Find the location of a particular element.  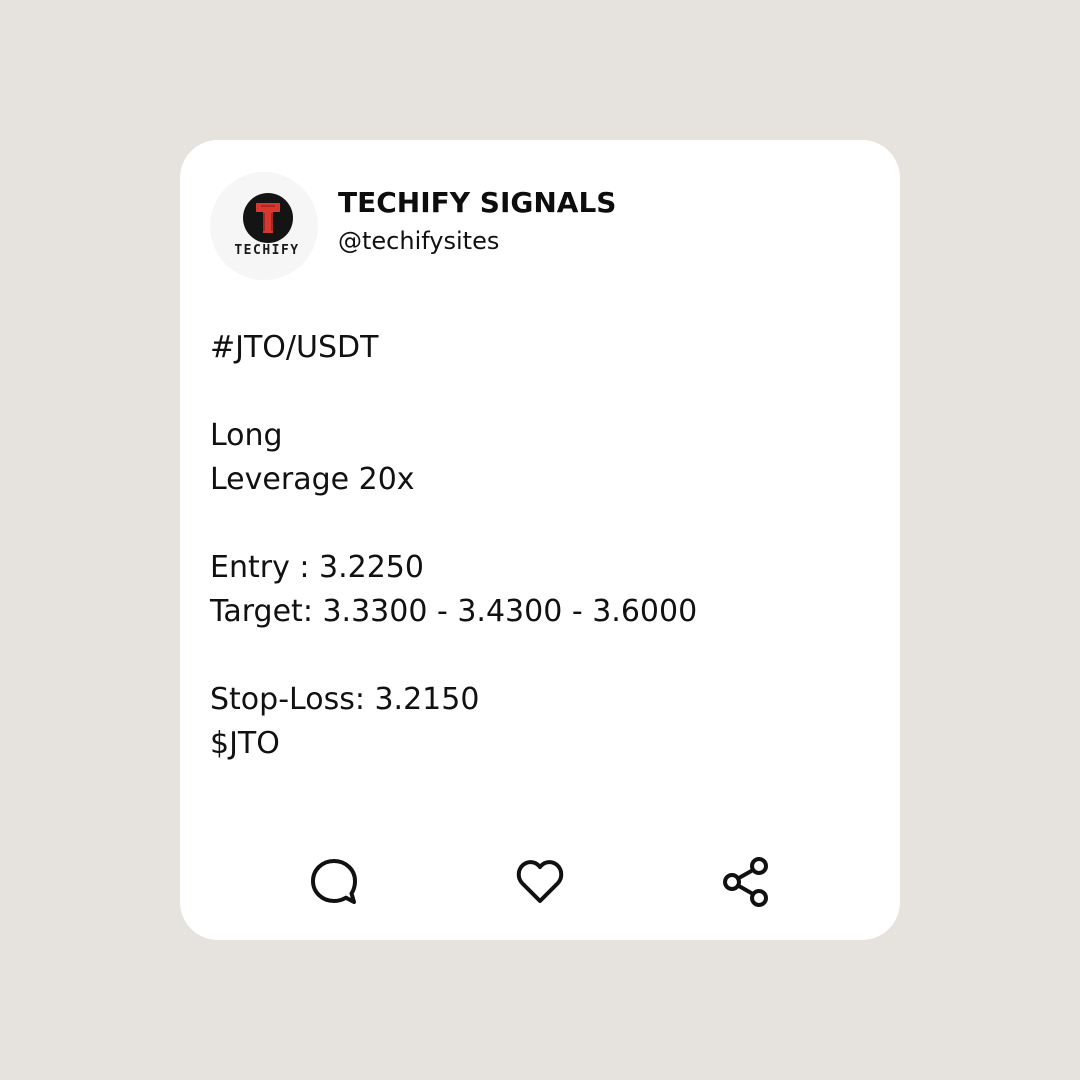

avatar: TECHIFY is located at coordinates (264, 226).